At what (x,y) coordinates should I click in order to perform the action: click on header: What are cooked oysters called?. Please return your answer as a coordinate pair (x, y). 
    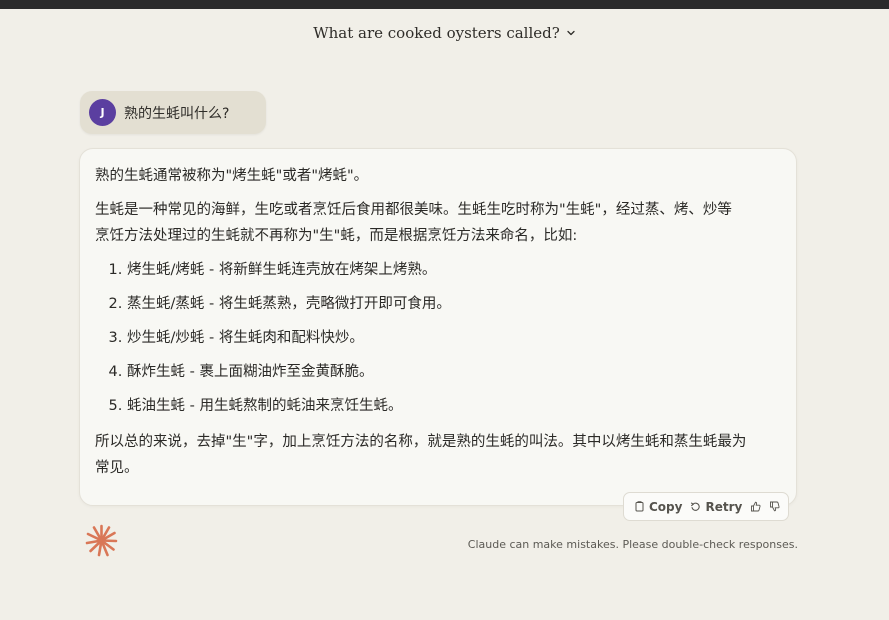
    Looking at the image, I should click on (444, 33).